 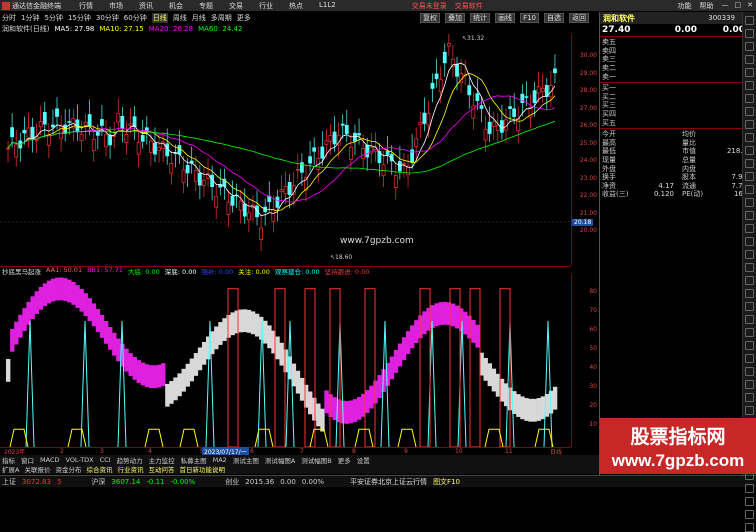 I want to click on trade-software: 交易软件, so click(x=469, y=6).